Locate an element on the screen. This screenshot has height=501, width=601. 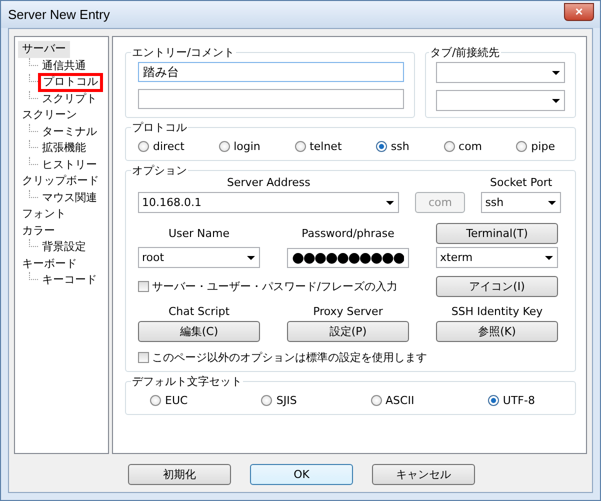
protocol-radio: ssh is located at coordinates (393, 146).